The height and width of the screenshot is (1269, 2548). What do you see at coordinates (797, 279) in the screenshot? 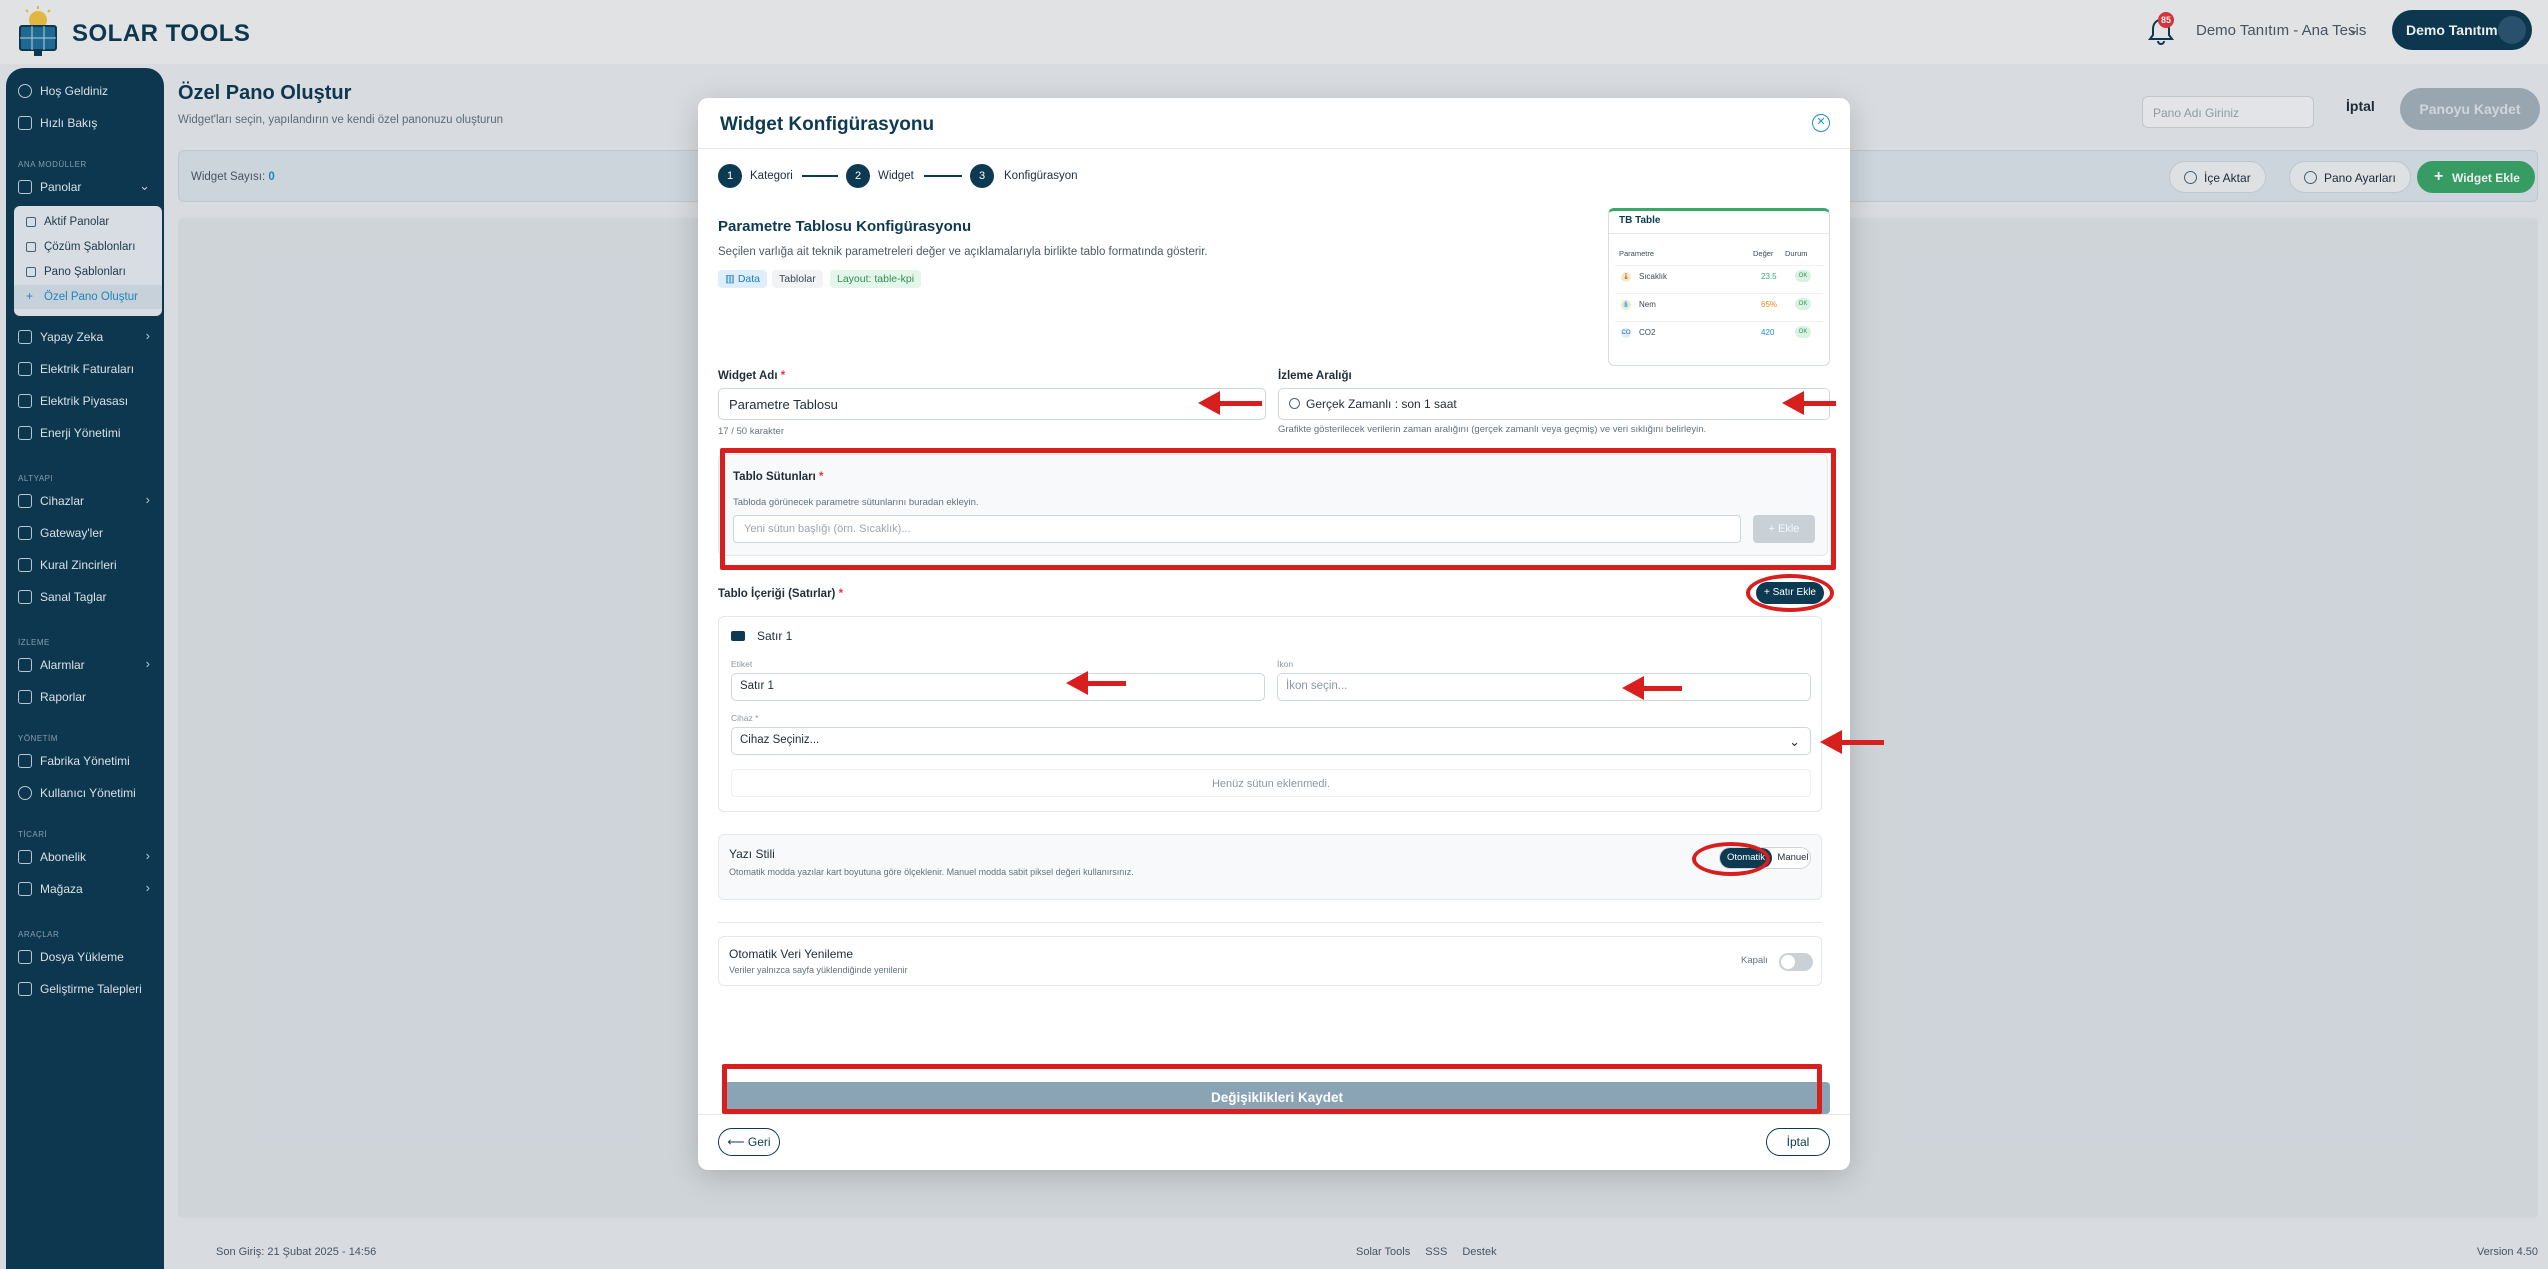
I see `tag-tables: Tablolar` at bounding box center [797, 279].